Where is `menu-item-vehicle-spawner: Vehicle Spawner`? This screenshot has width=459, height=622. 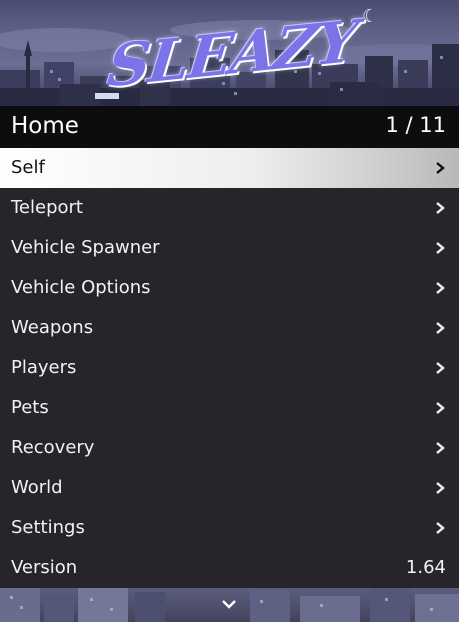 menu-item-vehicle-spawner: Vehicle Spawner is located at coordinates (229, 248).